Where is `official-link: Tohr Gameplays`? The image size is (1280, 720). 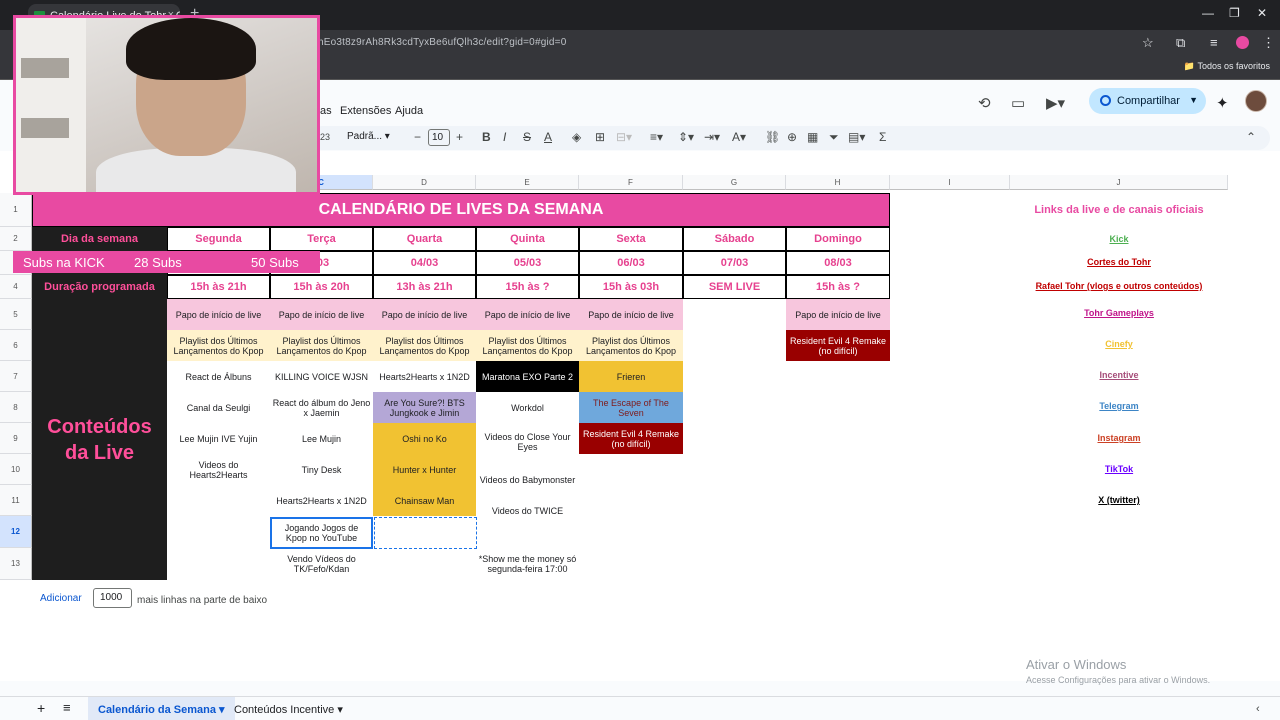
official-link: Tohr Gameplays is located at coordinates (1119, 313).